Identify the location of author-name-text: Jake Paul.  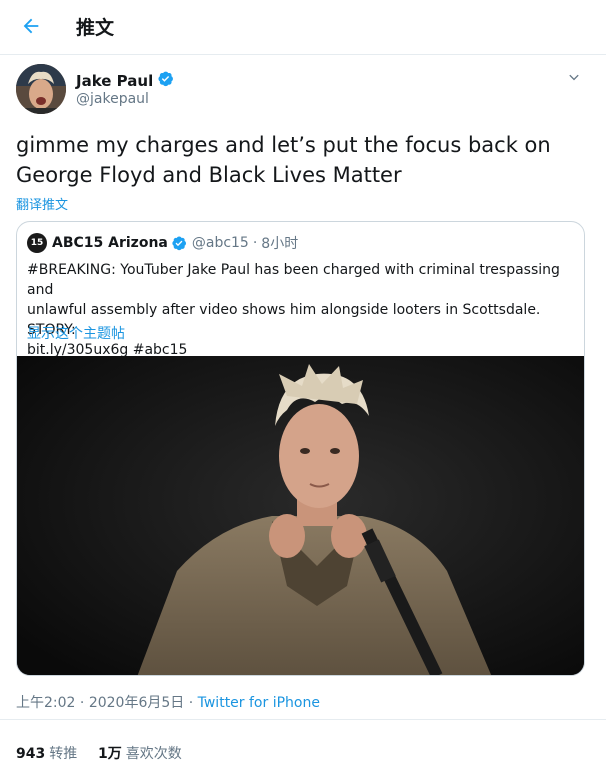
(115, 80).